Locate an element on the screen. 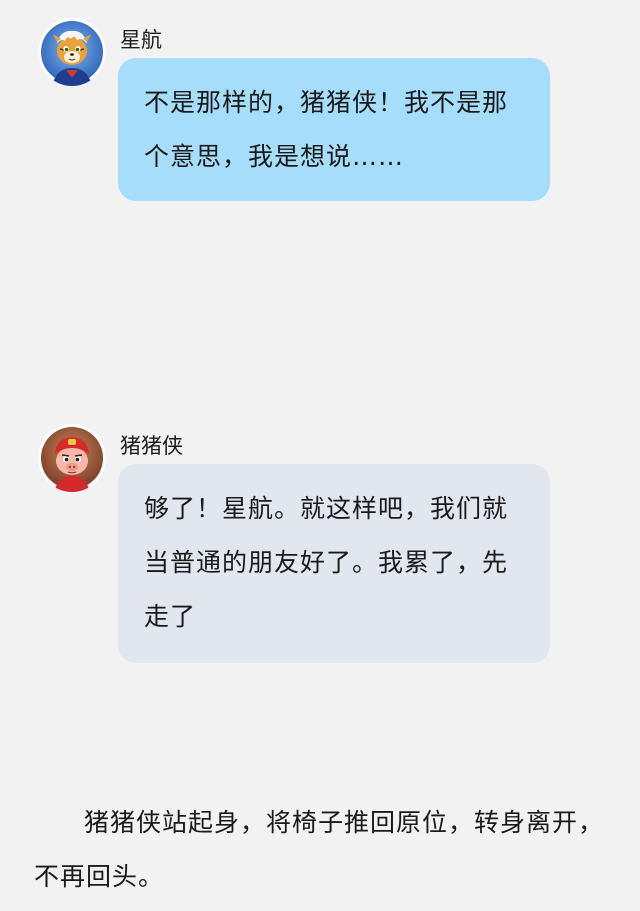 The width and height of the screenshot is (640, 911). pig-hero-character-avatar-icon is located at coordinates (72, 458).